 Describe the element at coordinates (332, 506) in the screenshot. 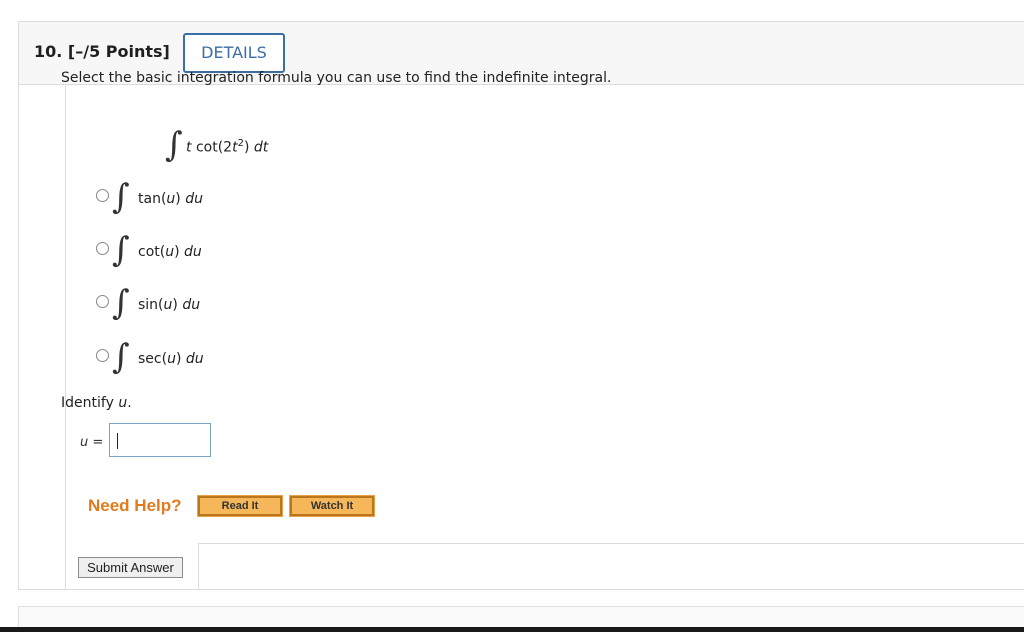

I see `watch-it-button: Watch It` at that location.